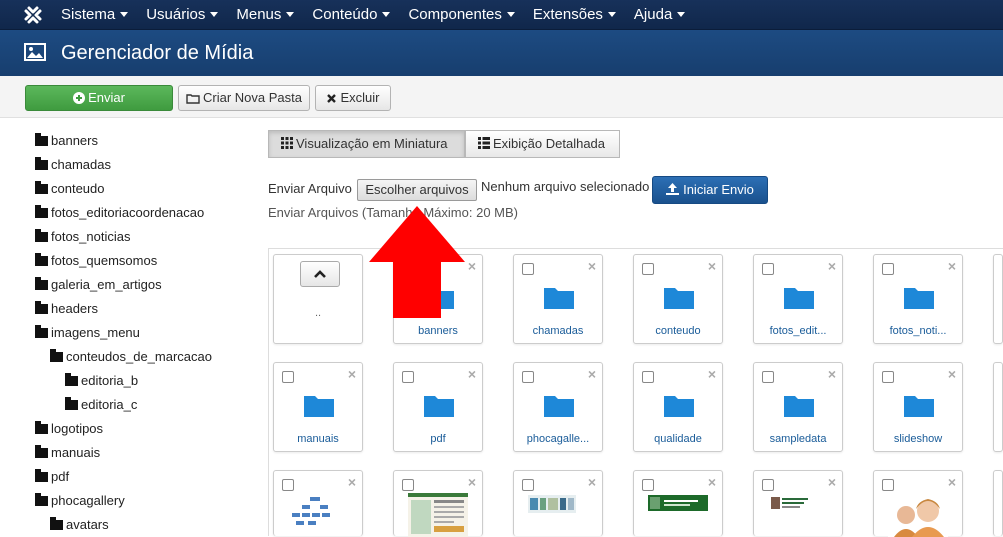  Describe the element at coordinates (73, 165) in the screenshot. I see `tree-item-chamadas: chamadas` at that location.